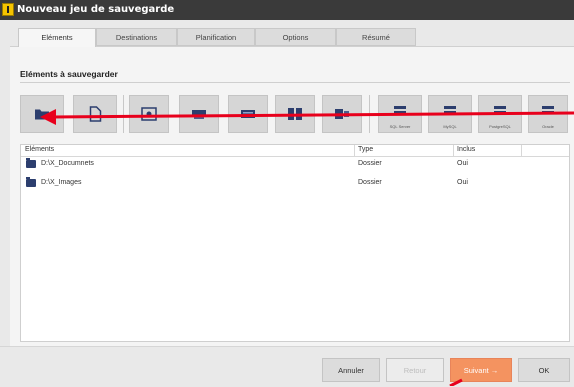  I want to click on ok-button: OK, so click(544, 370).